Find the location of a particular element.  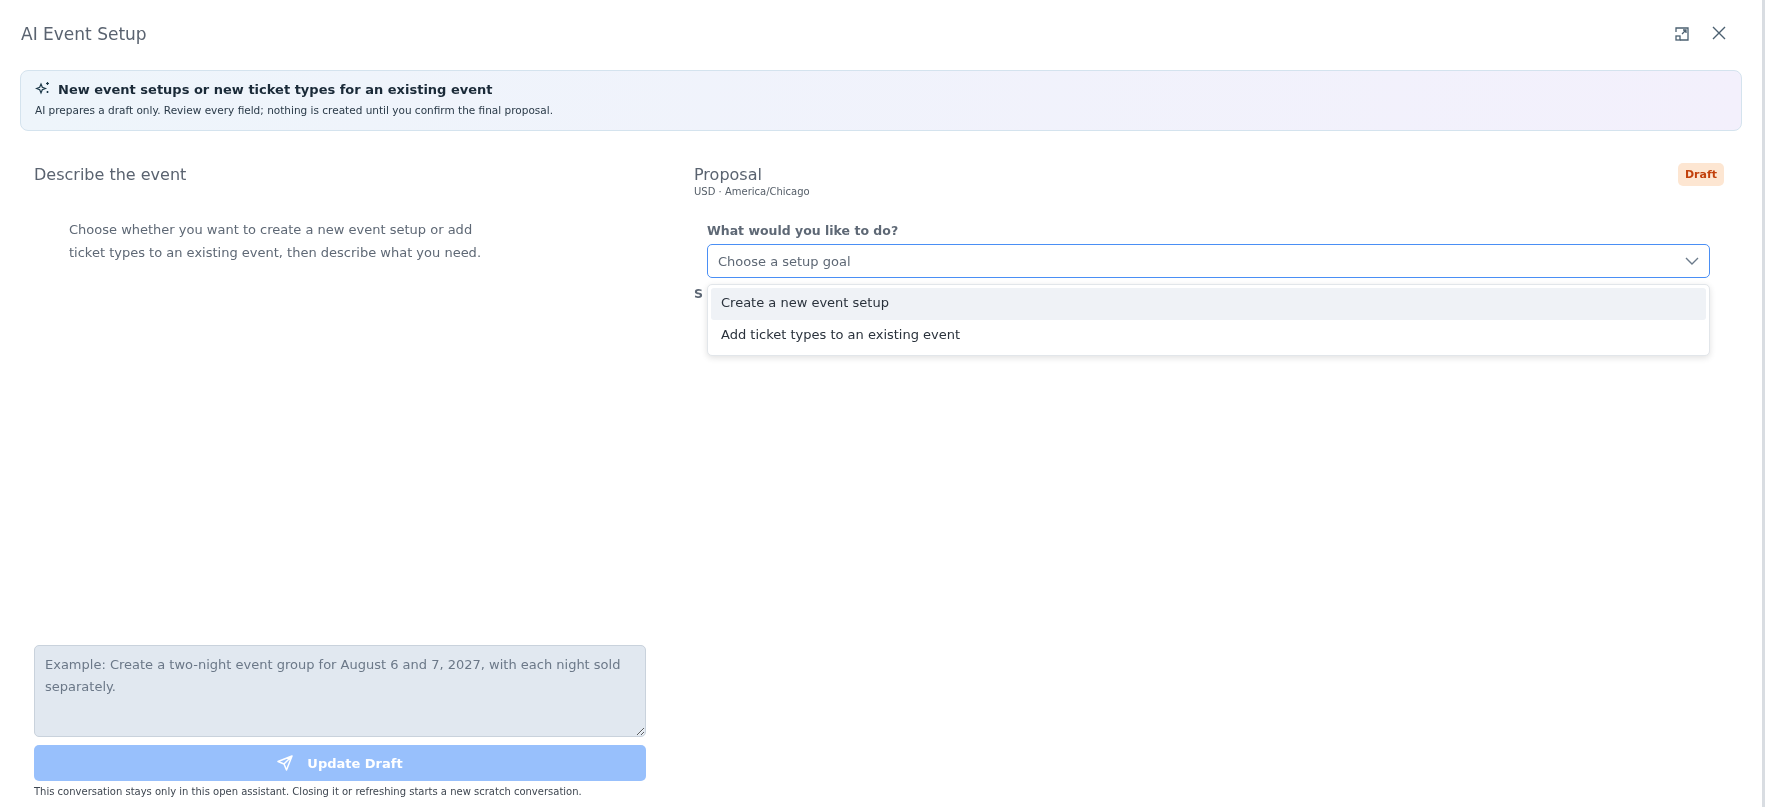

banner-text: AI prepares a draft only. Review every field; nothing is created until you confirm the final proposal. is located at coordinates (294, 110).